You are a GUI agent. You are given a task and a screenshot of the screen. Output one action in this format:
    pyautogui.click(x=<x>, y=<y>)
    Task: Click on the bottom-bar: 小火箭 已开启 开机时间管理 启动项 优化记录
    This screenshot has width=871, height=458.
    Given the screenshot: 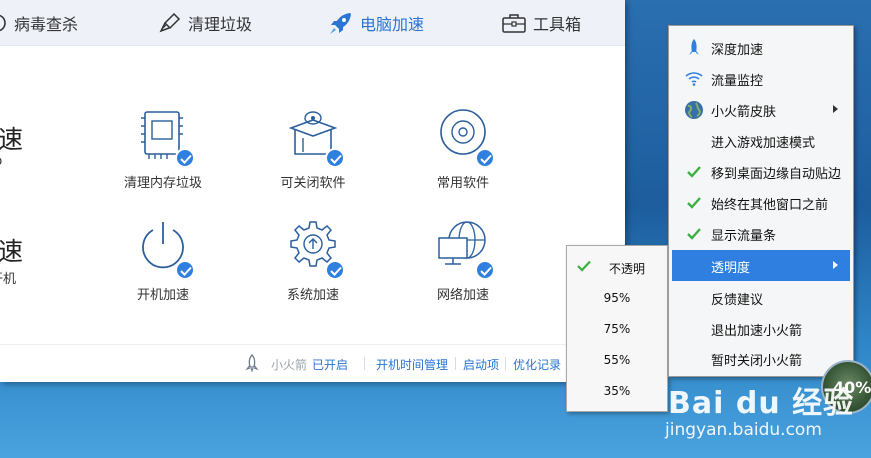 What is the action you would take?
    pyautogui.click(x=312, y=363)
    